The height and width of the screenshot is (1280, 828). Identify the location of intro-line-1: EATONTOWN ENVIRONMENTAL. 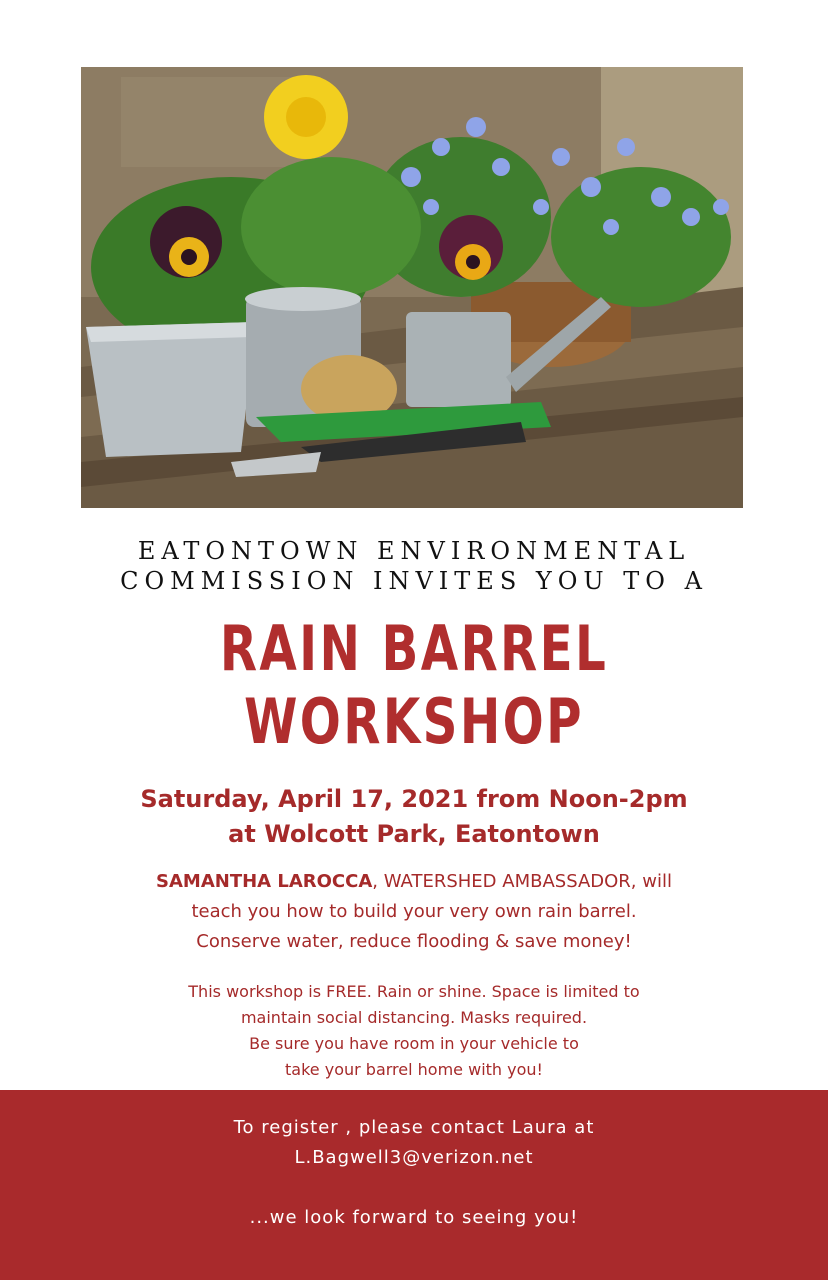
(414, 551).